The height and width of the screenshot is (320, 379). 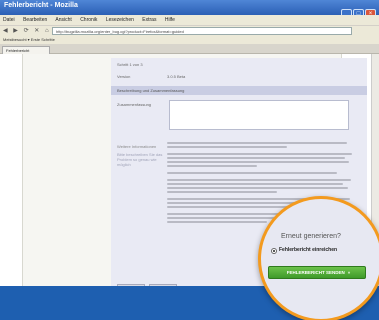 What do you see at coordinates (41, 5) in the screenshot?
I see `window-title: Fehlerbericht - Mozilla` at bounding box center [41, 5].